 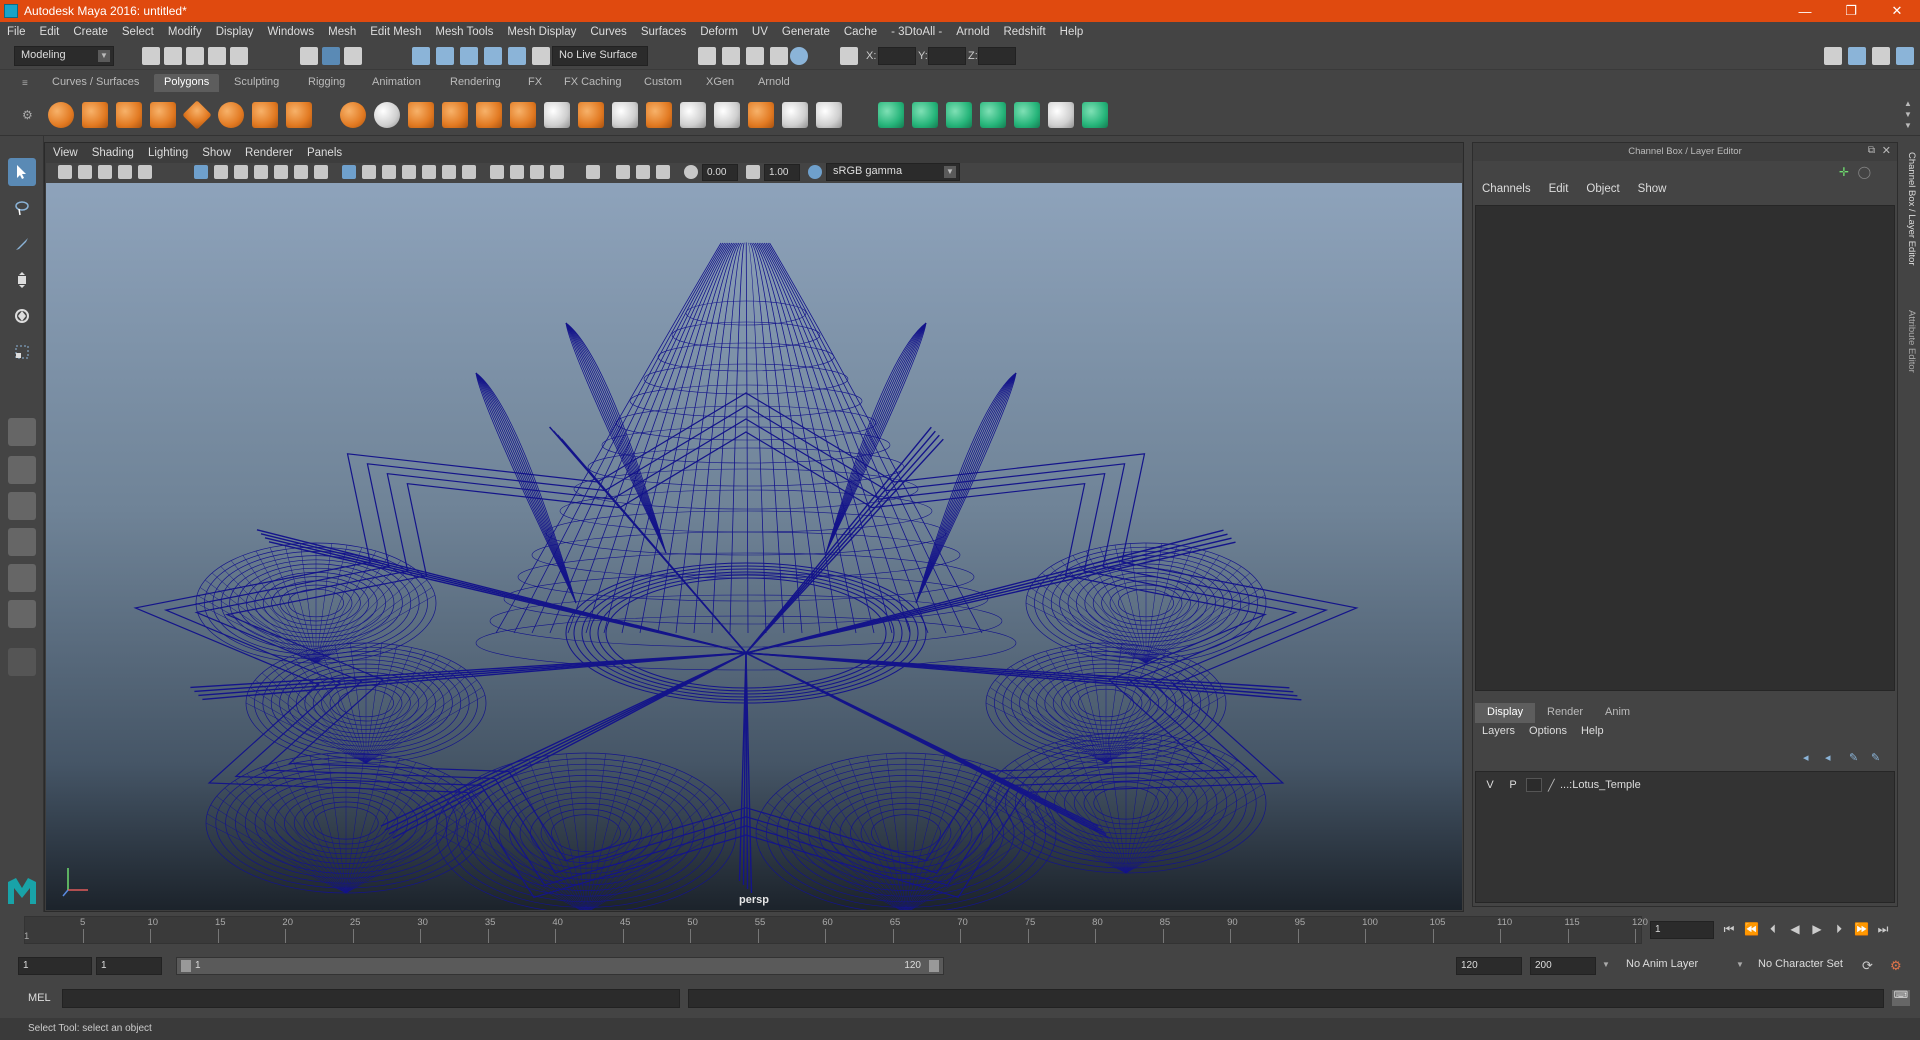 What do you see at coordinates (947, 56) in the screenshot?
I see `y-field` at bounding box center [947, 56].